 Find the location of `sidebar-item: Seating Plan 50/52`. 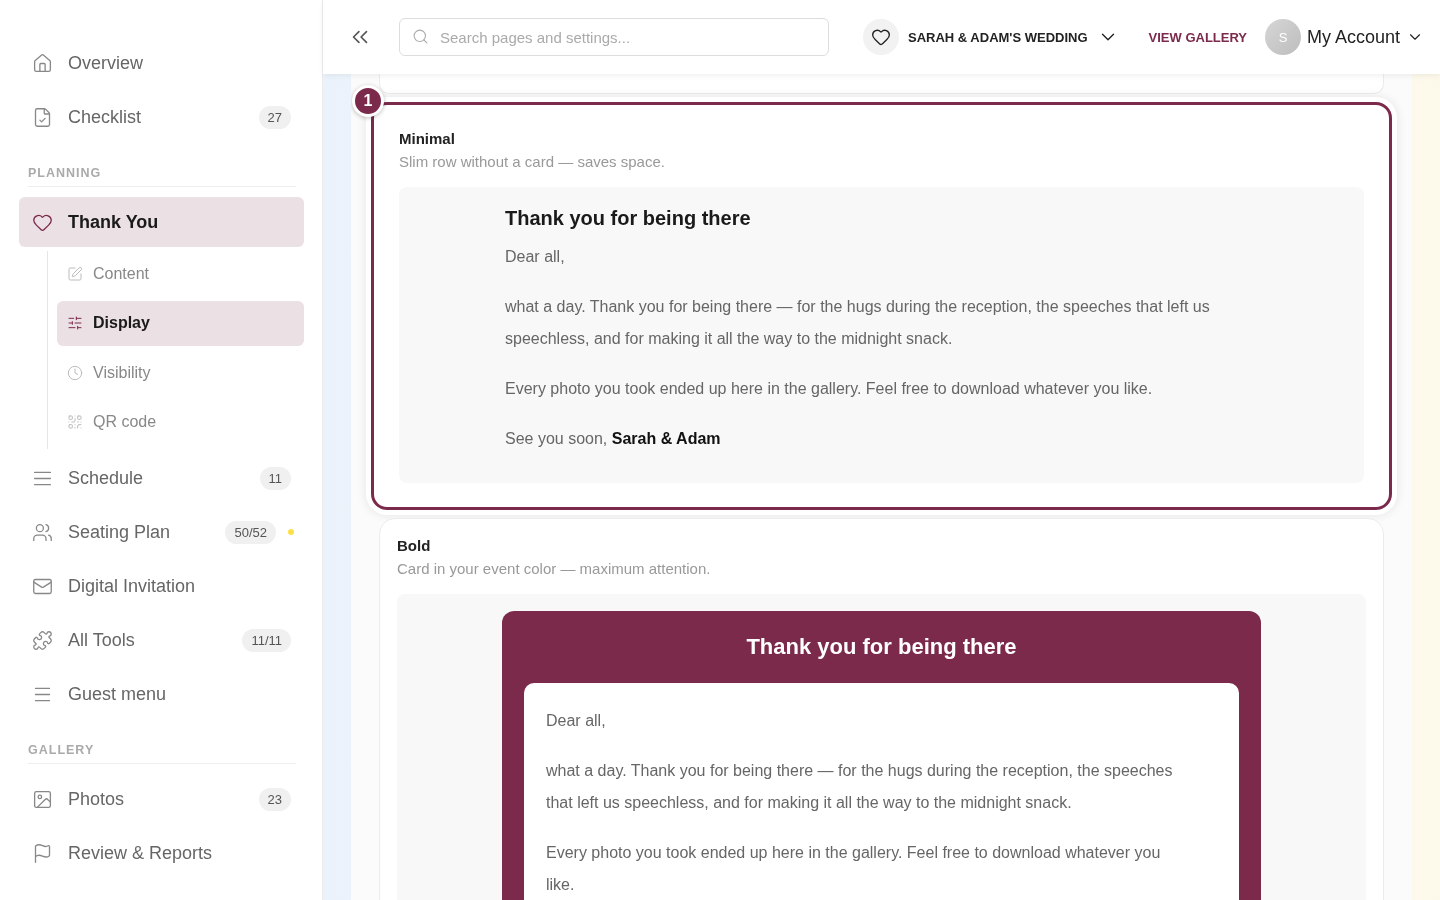

sidebar-item: Seating Plan 50/52 is located at coordinates (161, 532).